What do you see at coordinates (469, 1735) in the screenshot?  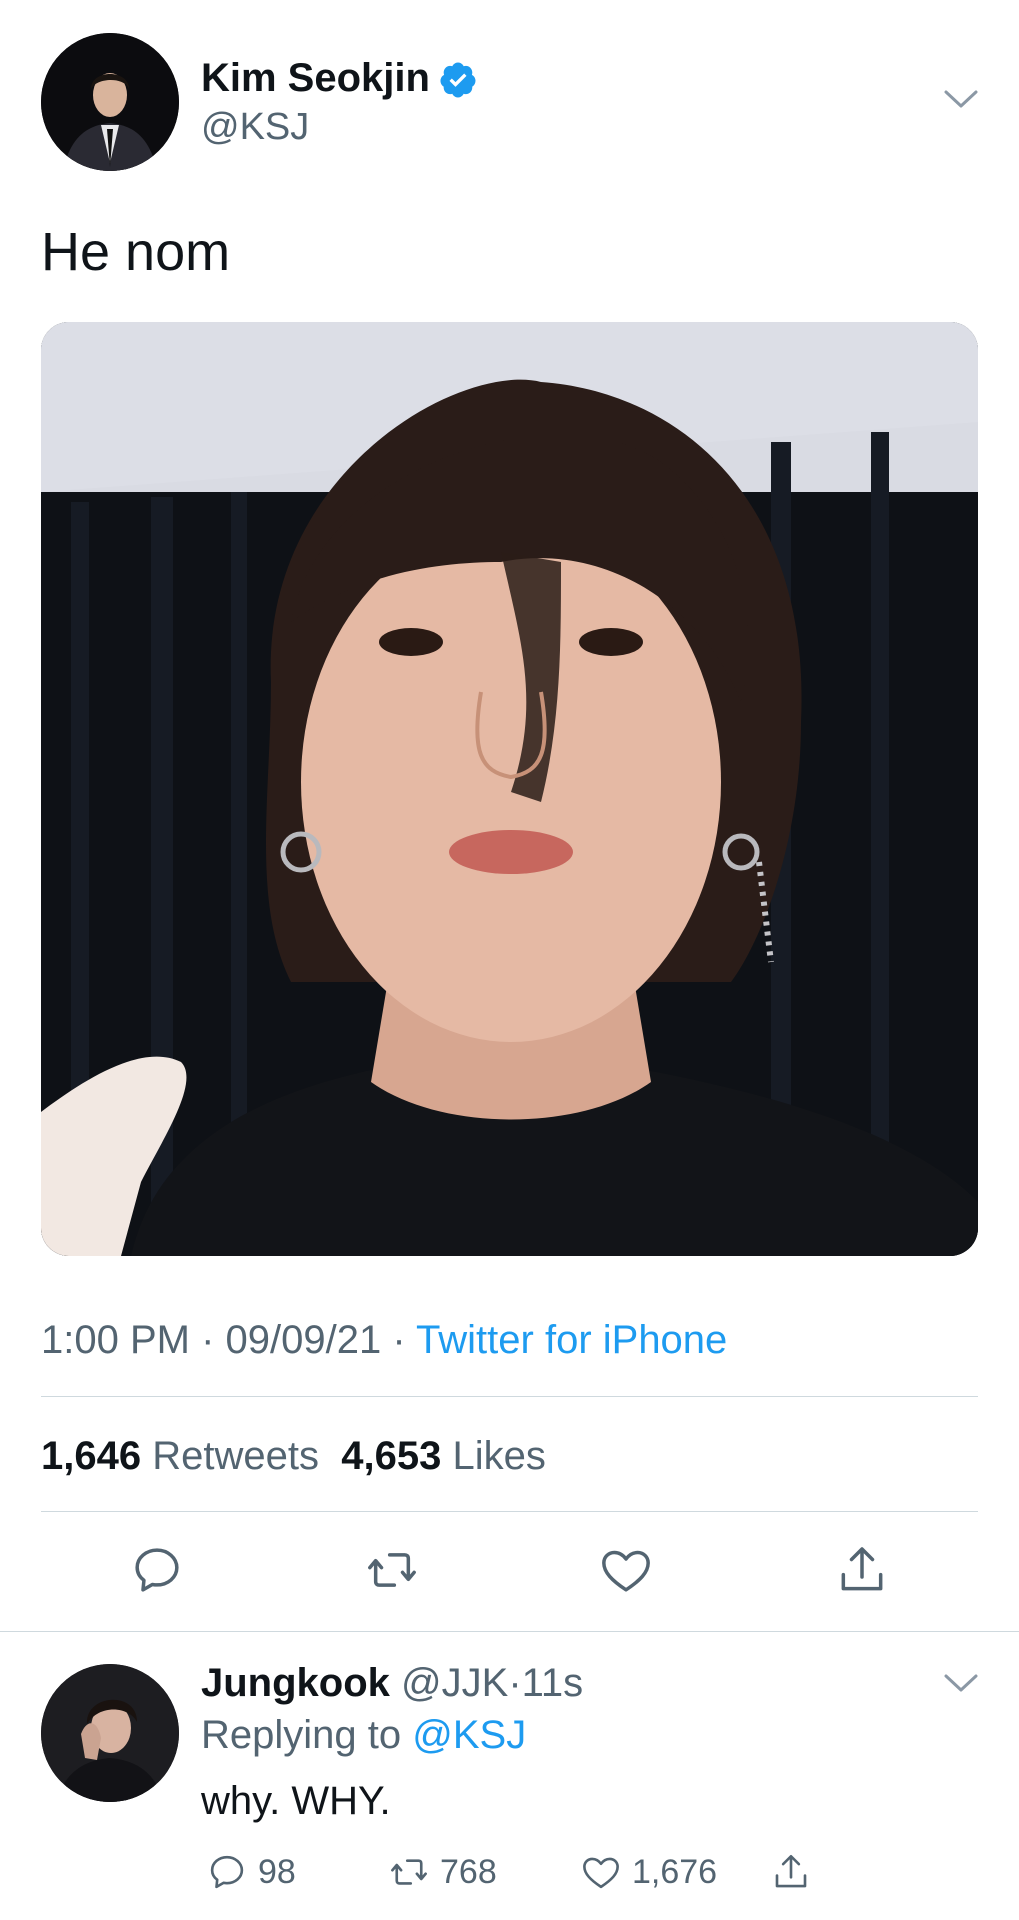 I see `replying-to-handle: @KSJ` at bounding box center [469, 1735].